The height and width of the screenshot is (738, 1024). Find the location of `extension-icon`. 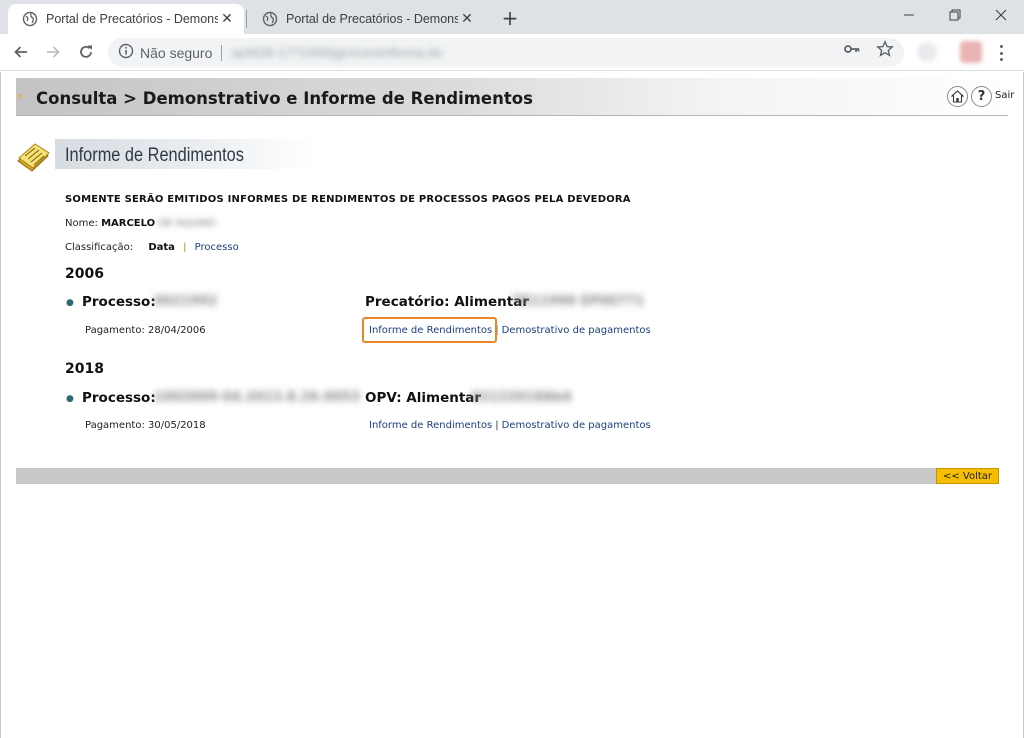

extension-icon is located at coordinates (927, 52).